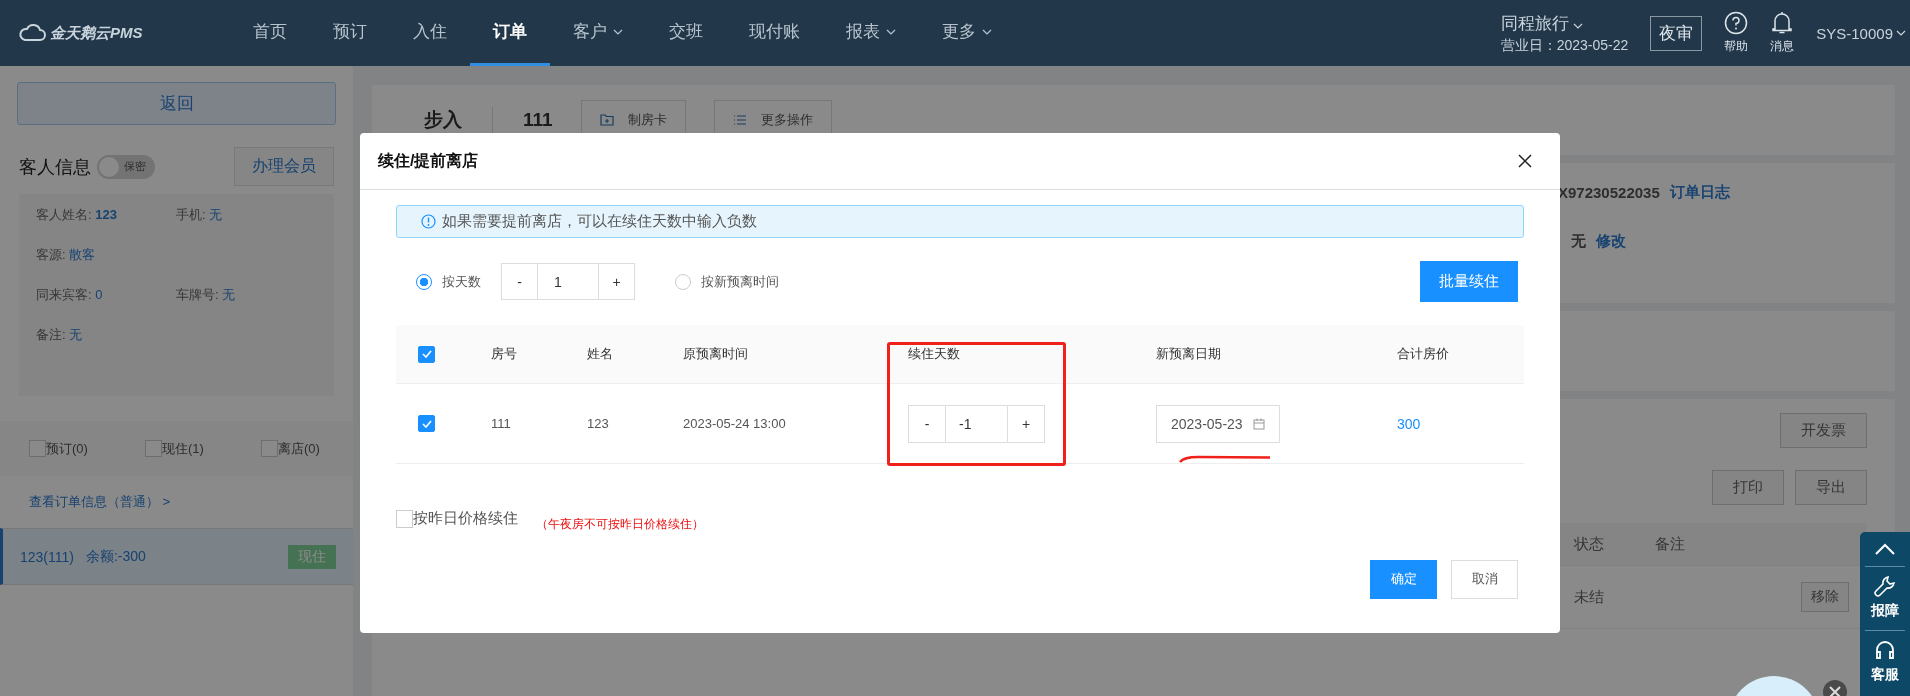  I want to click on column-header: 状态, so click(1589, 544).